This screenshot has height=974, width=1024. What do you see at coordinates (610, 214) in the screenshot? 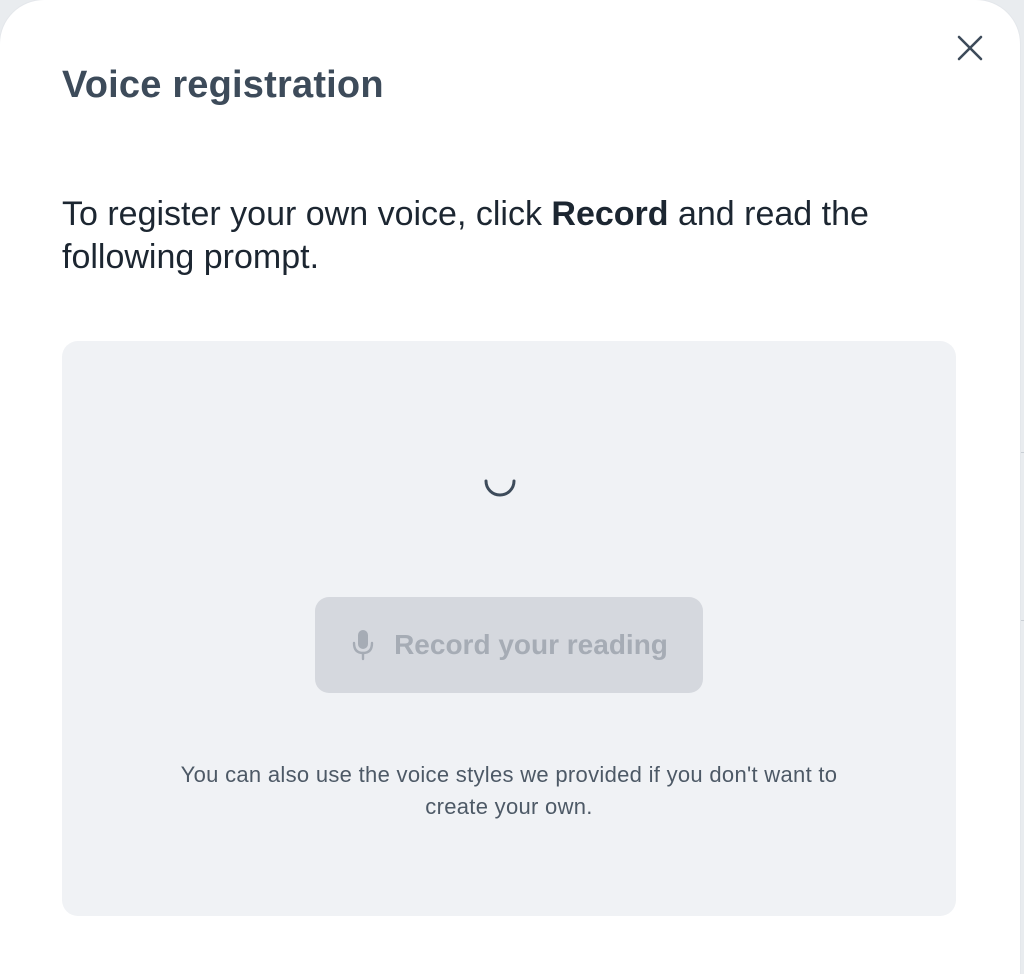
I see `instruction-record-keyword: Record` at bounding box center [610, 214].